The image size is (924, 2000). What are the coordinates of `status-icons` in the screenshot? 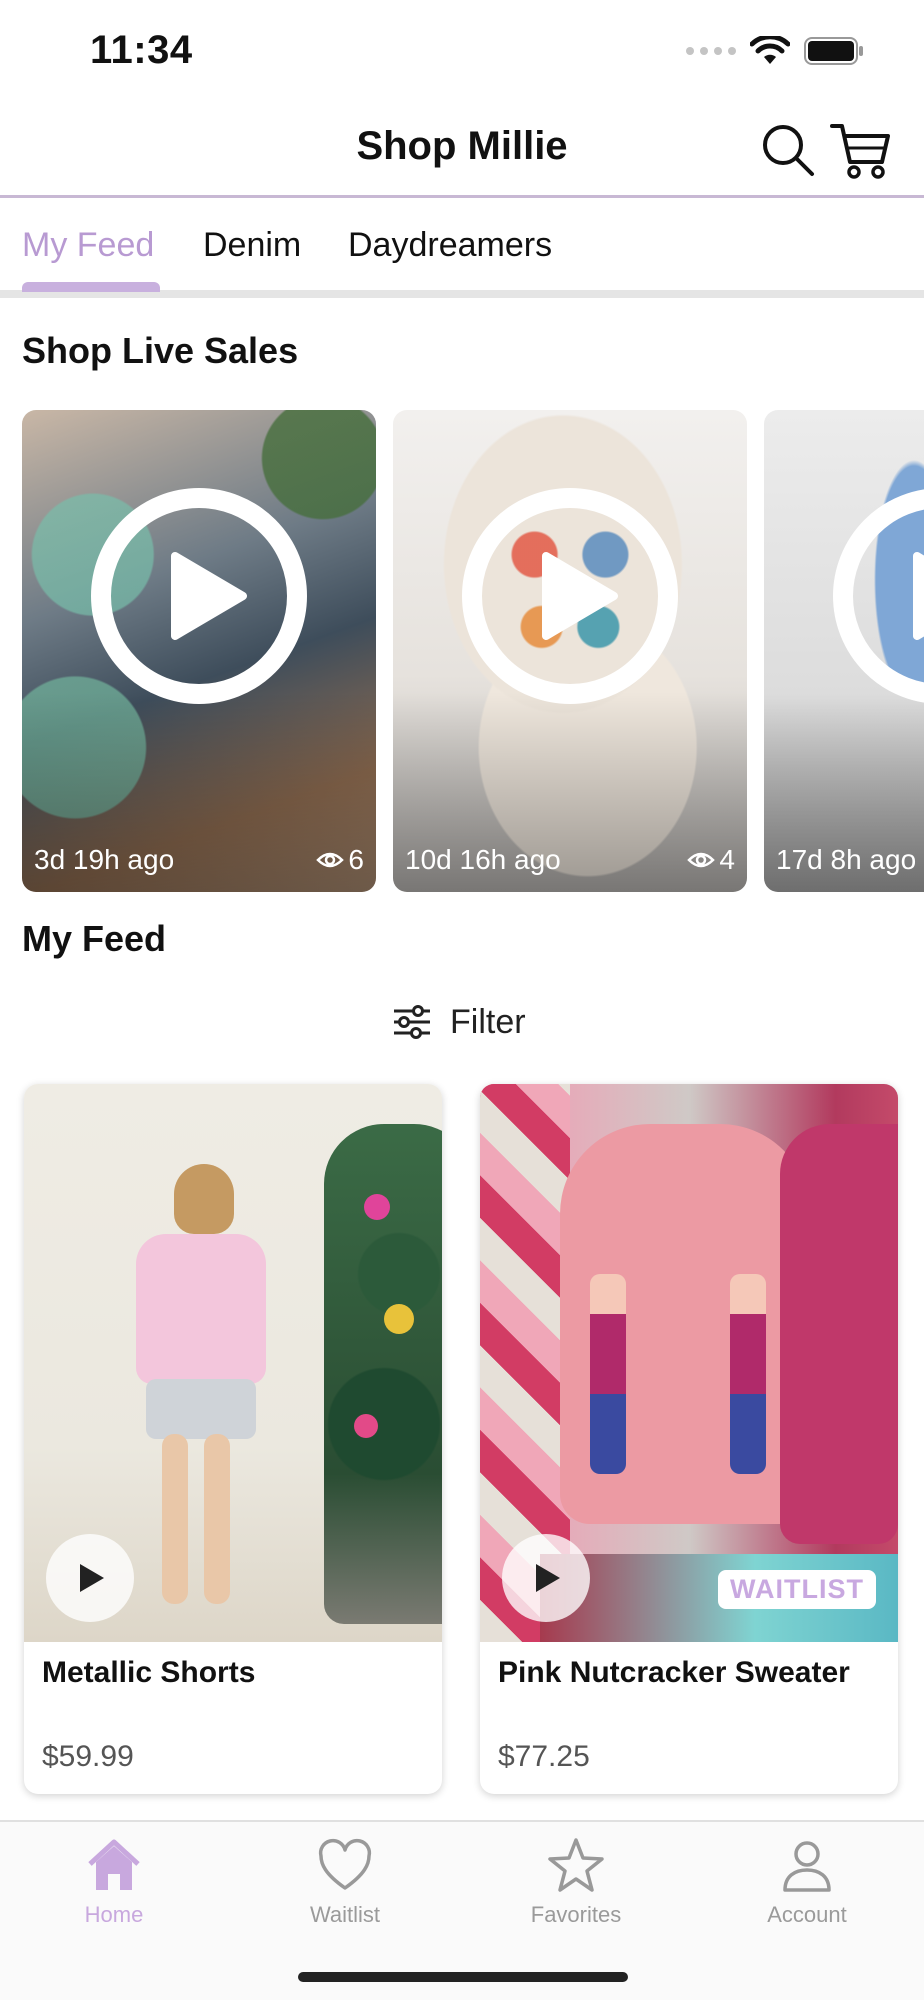 It's located at (775, 51).